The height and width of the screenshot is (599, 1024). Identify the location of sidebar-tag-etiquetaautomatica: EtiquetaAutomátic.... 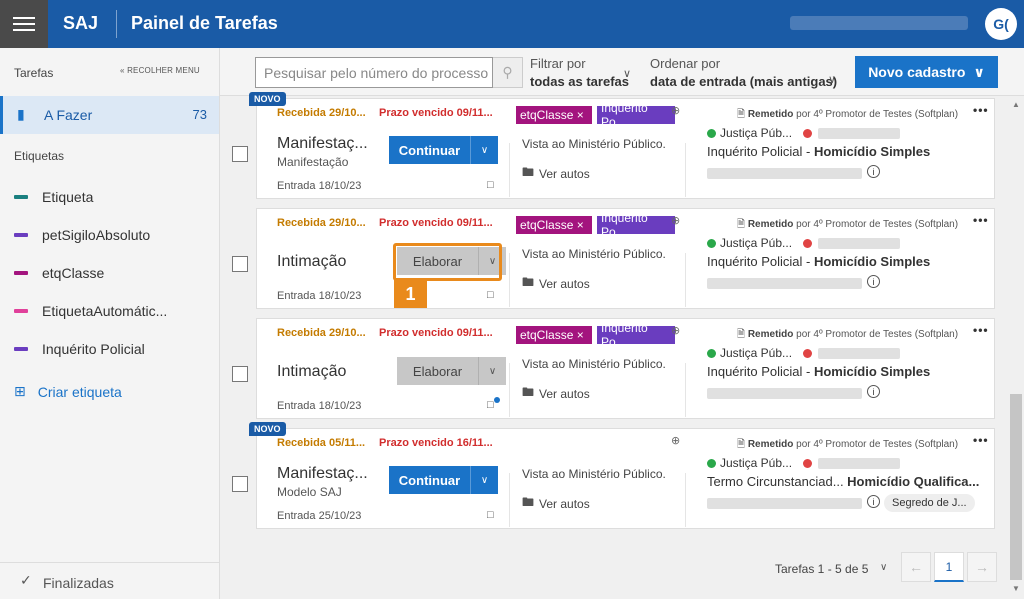
(90, 311).